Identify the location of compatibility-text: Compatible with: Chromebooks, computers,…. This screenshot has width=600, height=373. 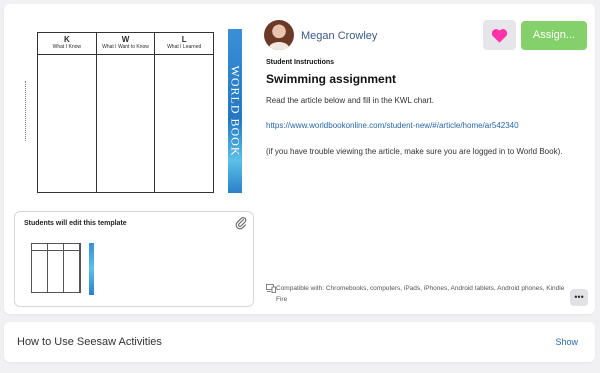
(420, 294).